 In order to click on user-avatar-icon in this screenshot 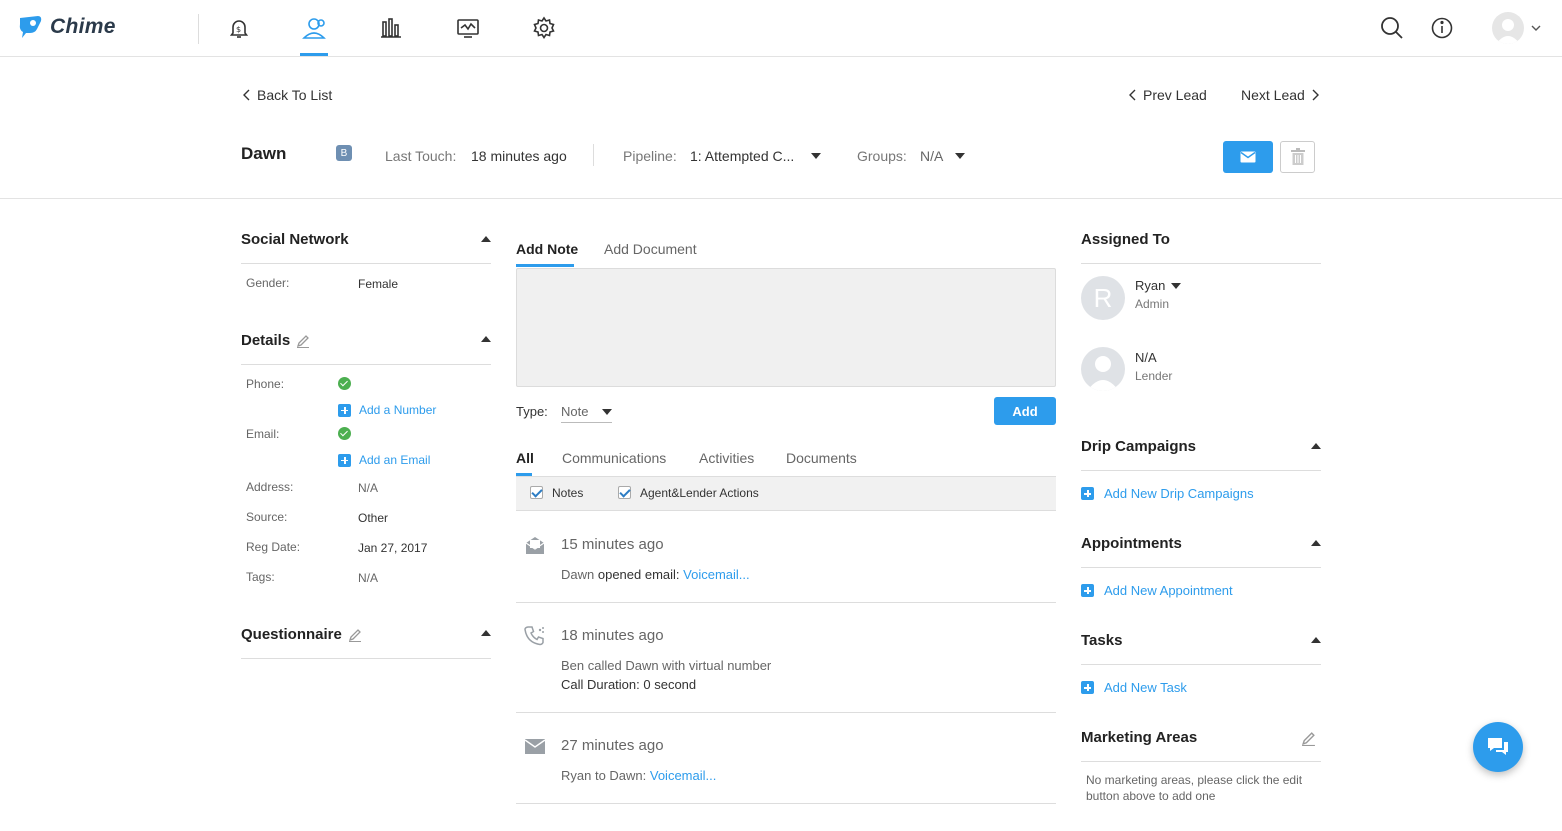, I will do `click(1508, 28)`.